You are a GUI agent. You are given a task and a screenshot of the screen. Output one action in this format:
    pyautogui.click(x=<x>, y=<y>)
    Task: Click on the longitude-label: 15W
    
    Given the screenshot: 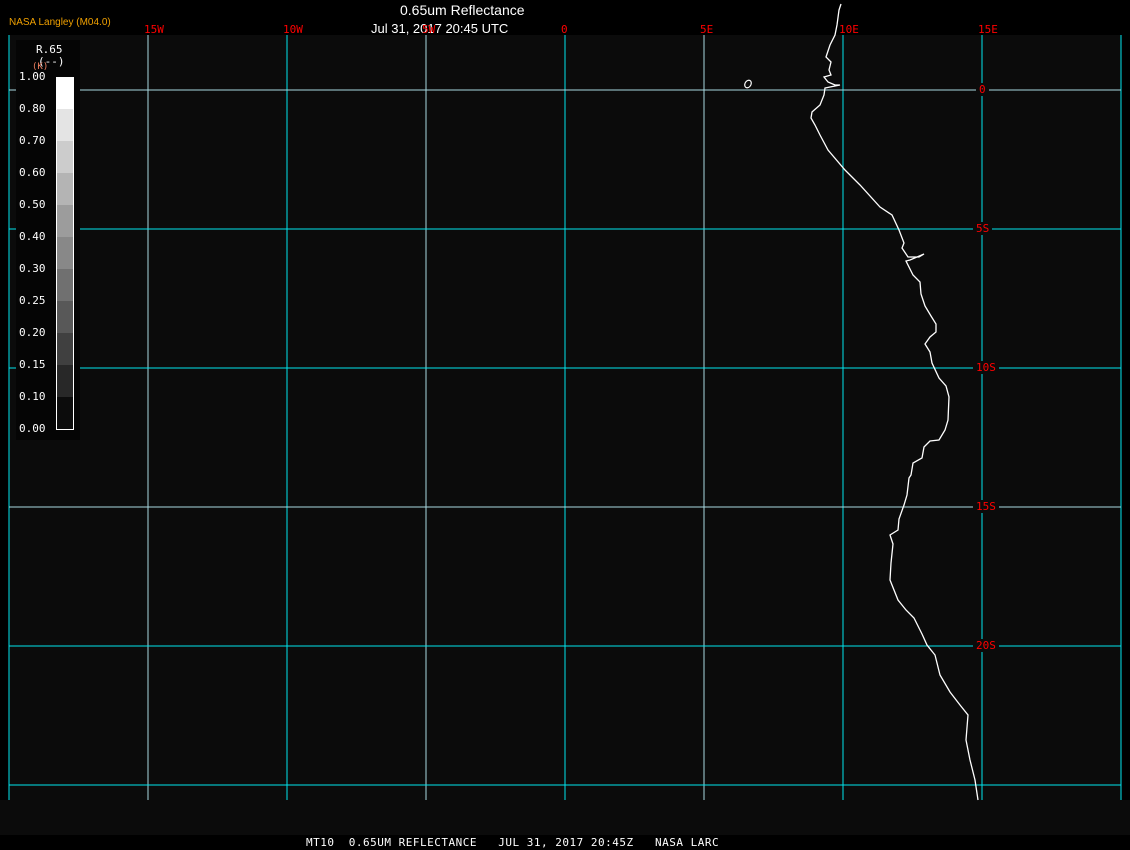 What is the action you would take?
    pyautogui.click(x=154, y=29)
    